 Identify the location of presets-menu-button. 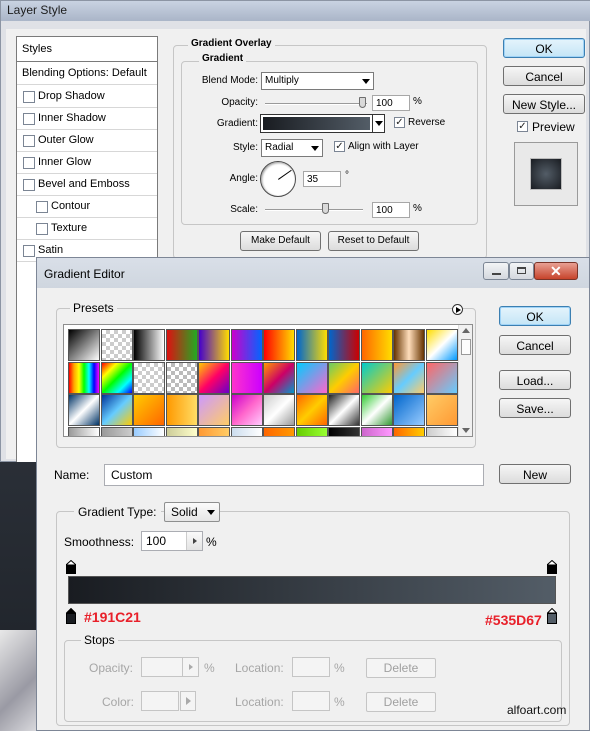
(457, 309).